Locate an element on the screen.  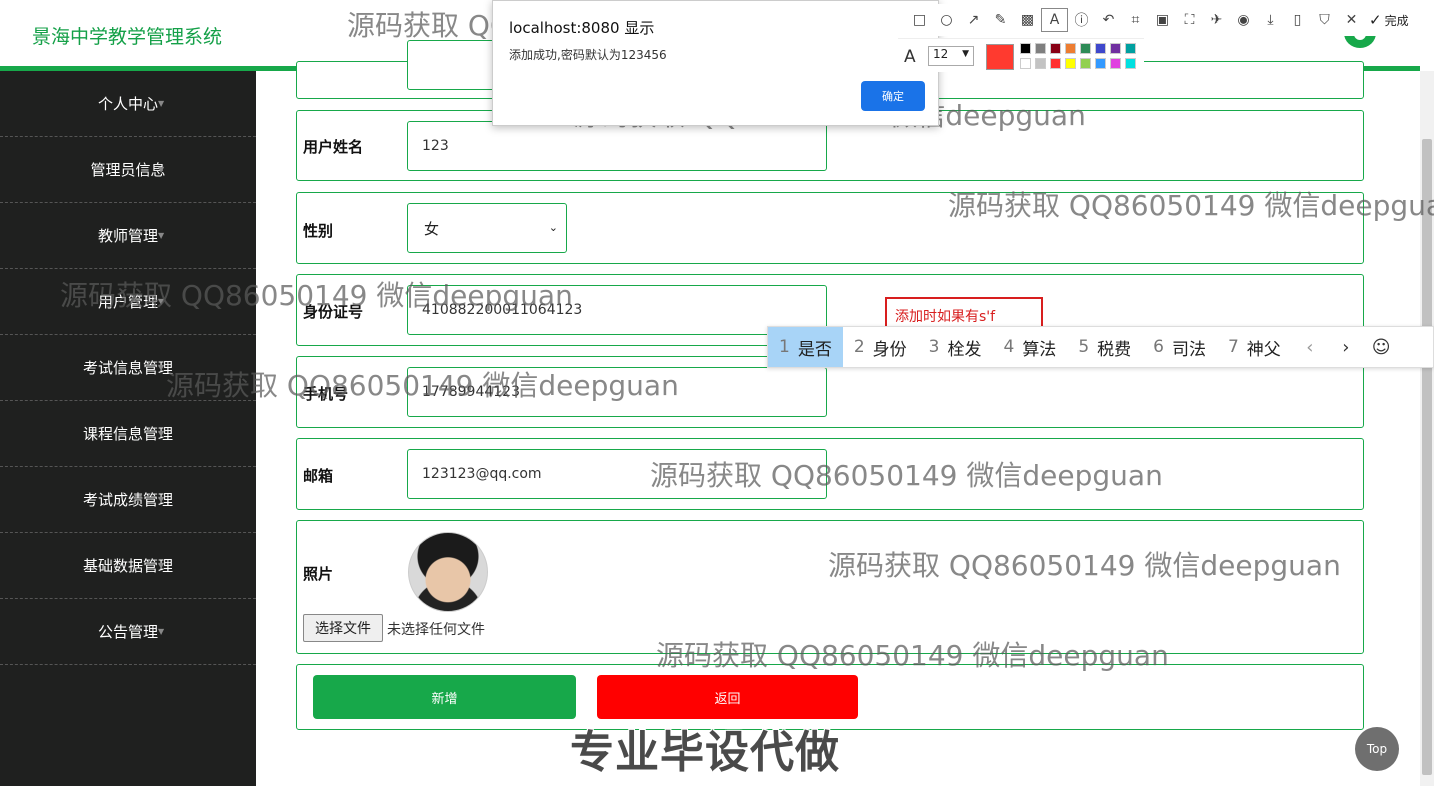
id-number-input: 410882200011064123 is located at coordinates (617, 310).